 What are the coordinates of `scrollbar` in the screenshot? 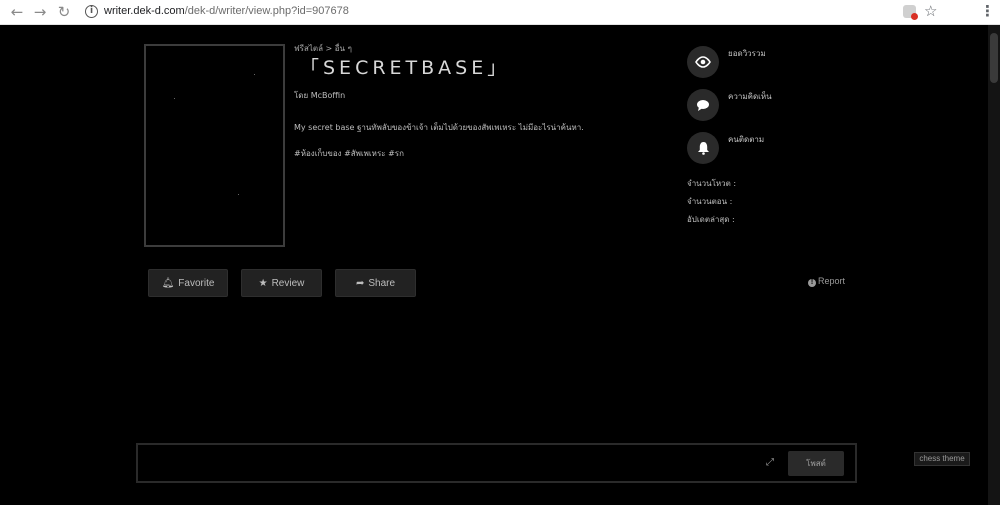 It's located at (994, 265).